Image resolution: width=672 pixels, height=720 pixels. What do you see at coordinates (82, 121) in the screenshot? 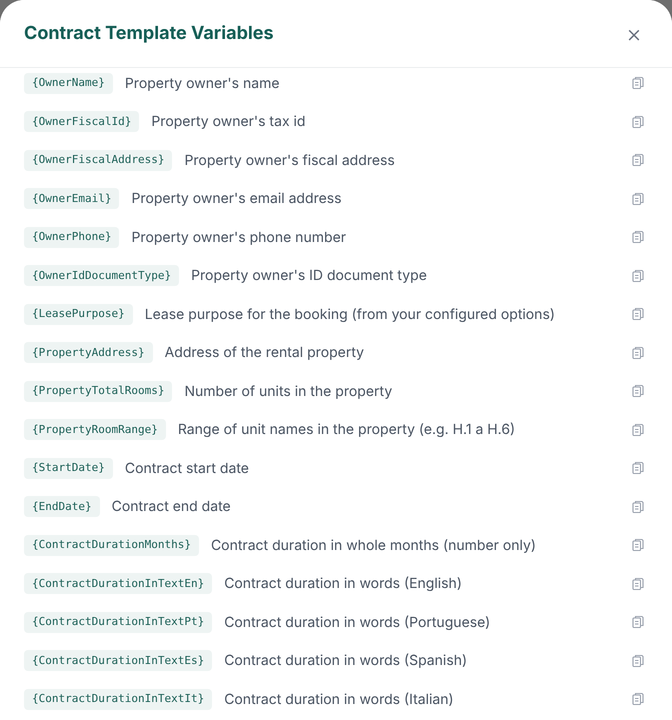
I see `variable-tag: {OwnerFiscalId}` at bounding box center [82, 121].